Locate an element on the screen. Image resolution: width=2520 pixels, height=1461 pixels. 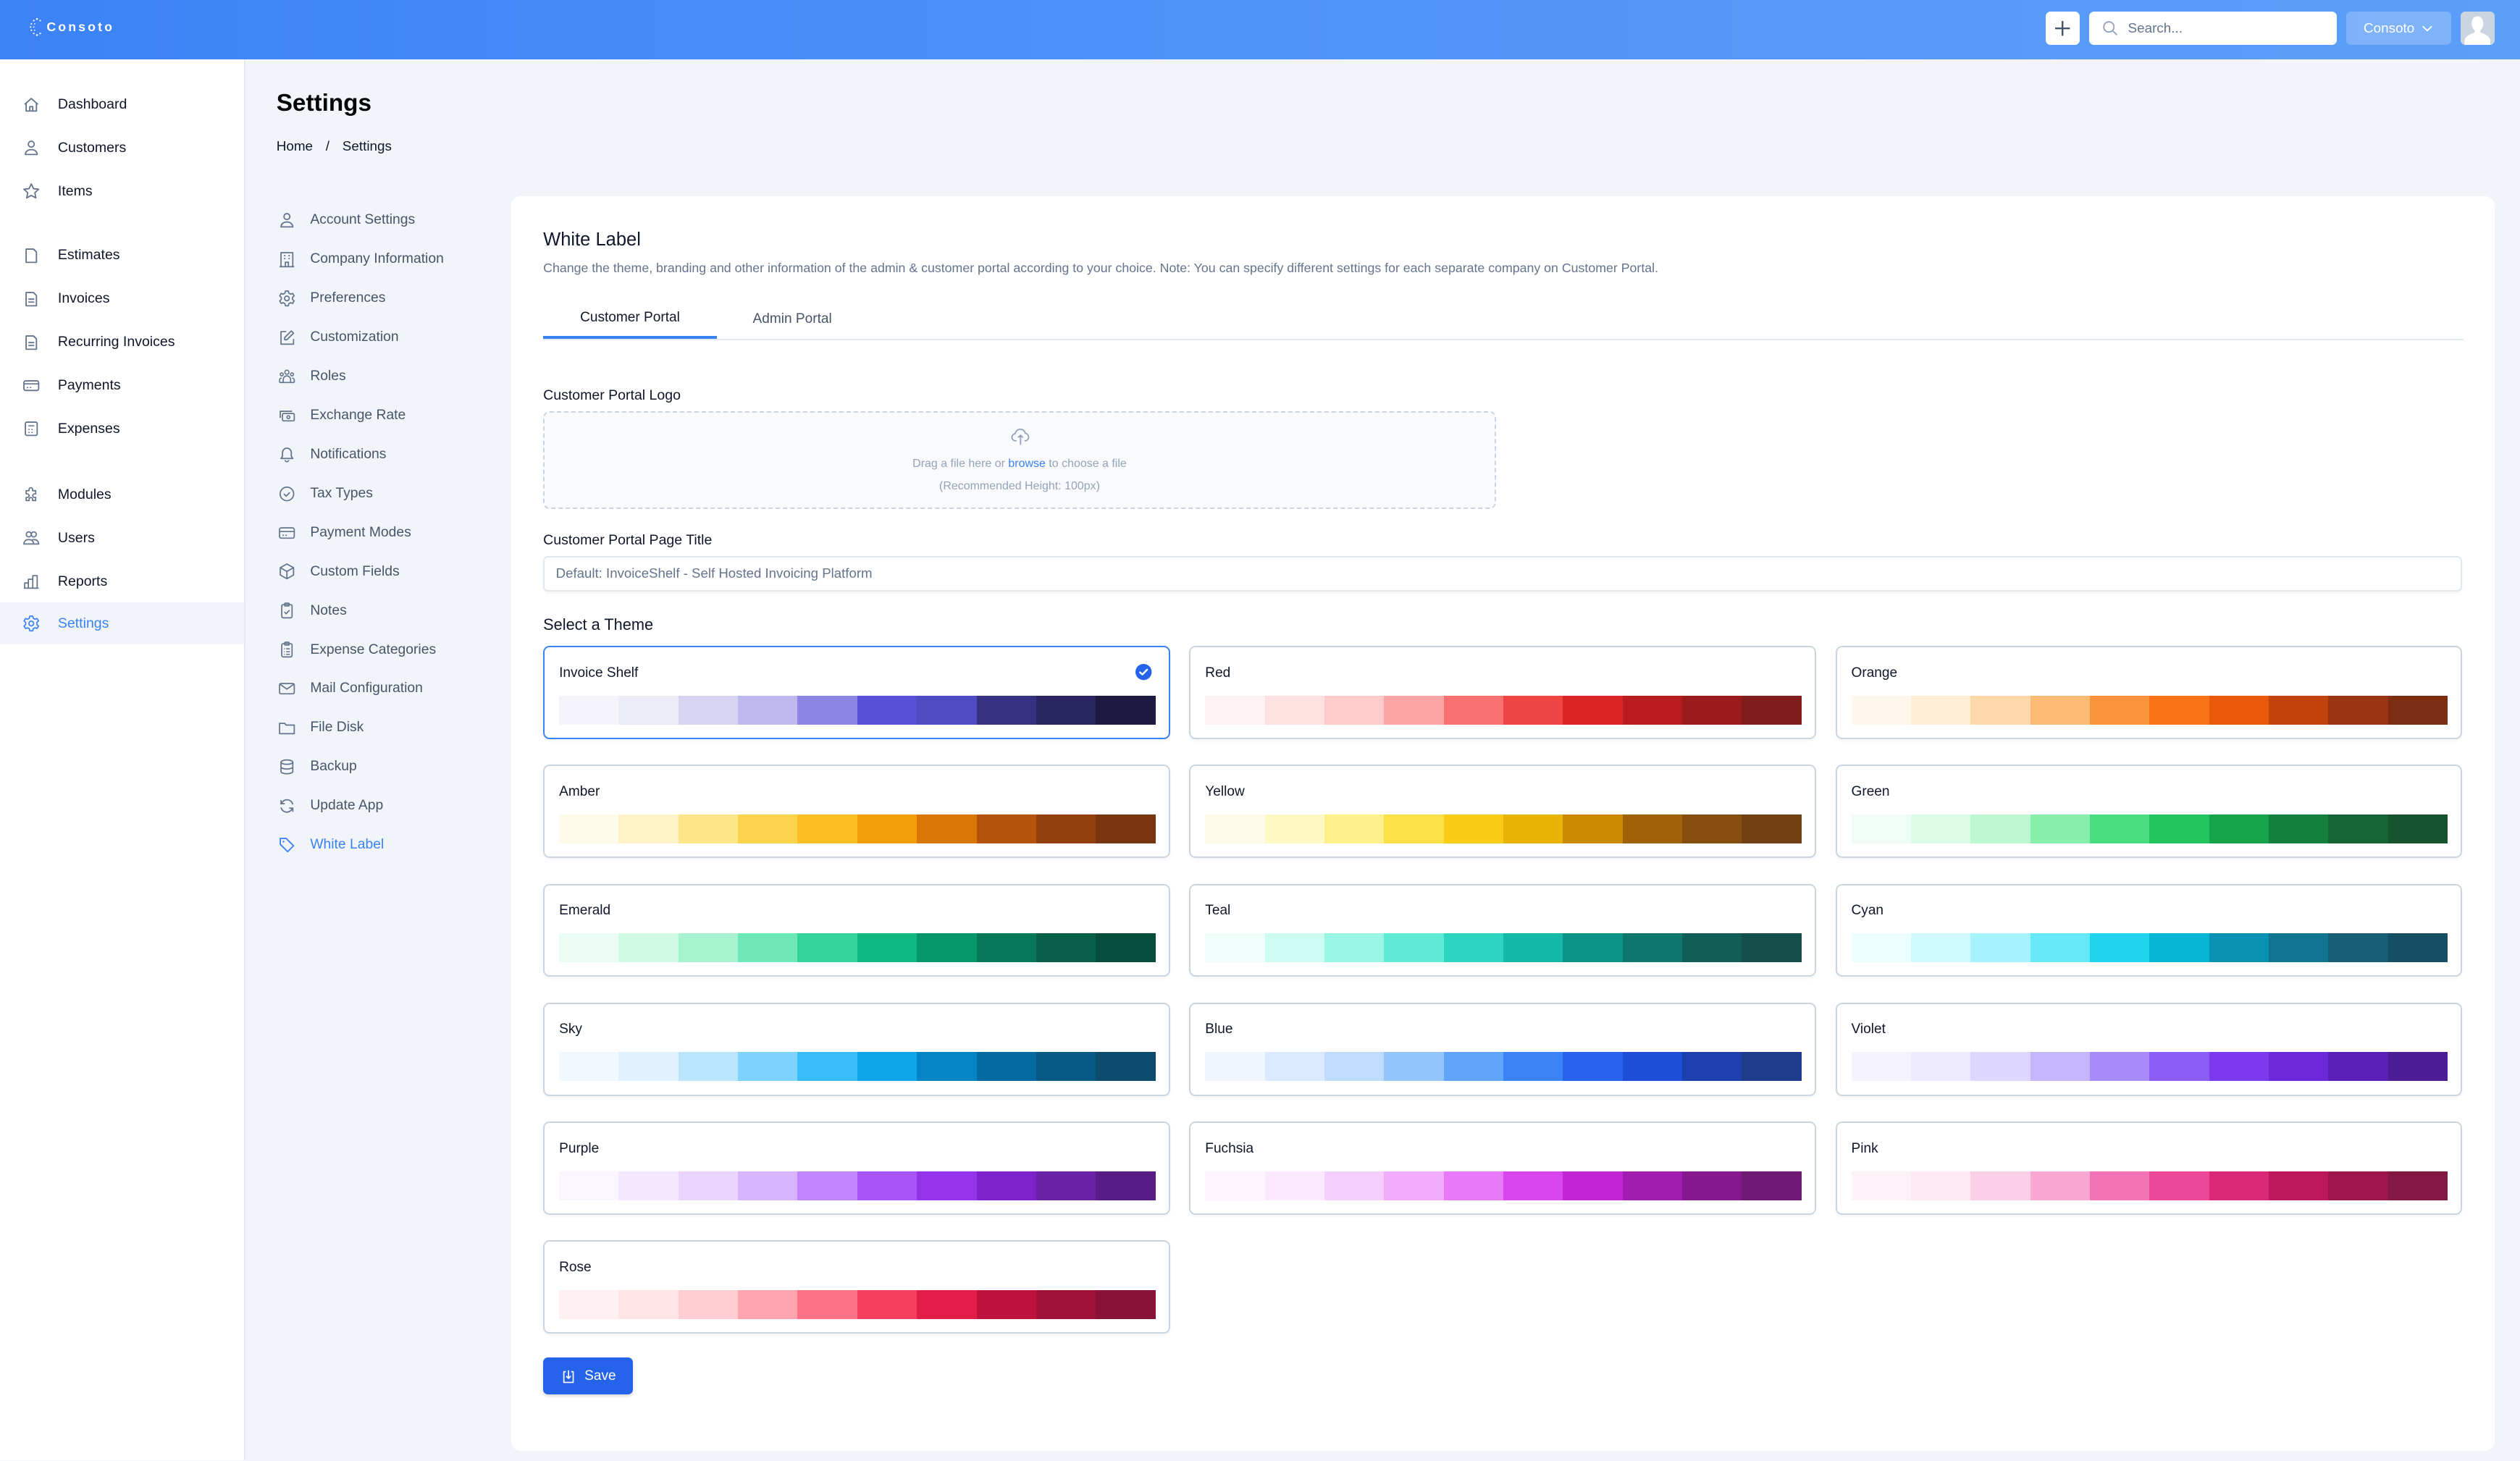
theme-option-fuchsia: Fuchsia is located at coordinates (1502, 1168).